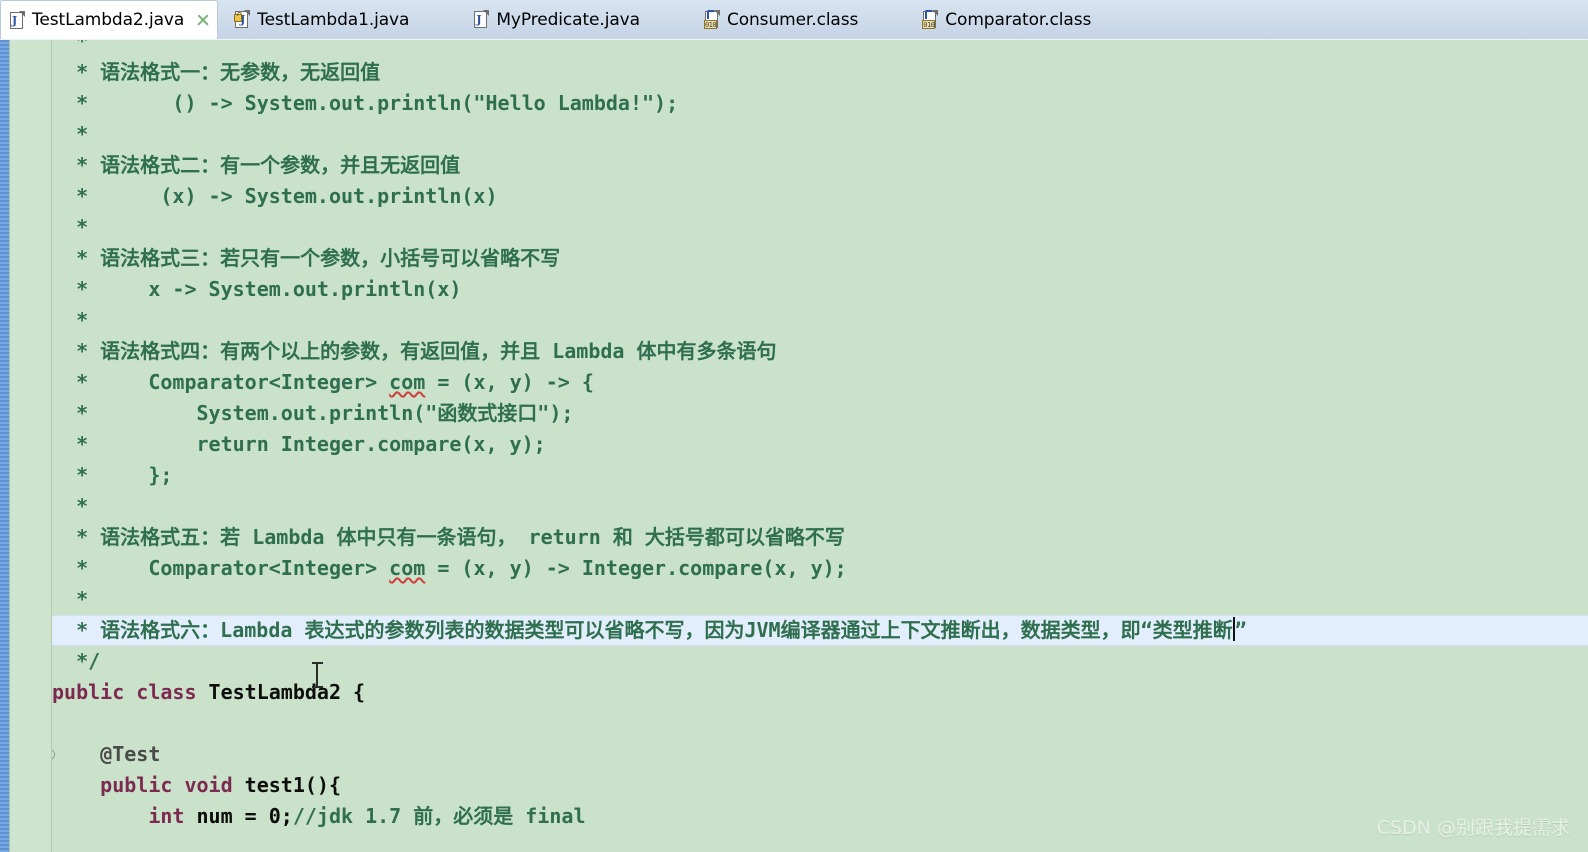  I want to click on code-line-text: public class TestLambda2 {, so click(208, 692).